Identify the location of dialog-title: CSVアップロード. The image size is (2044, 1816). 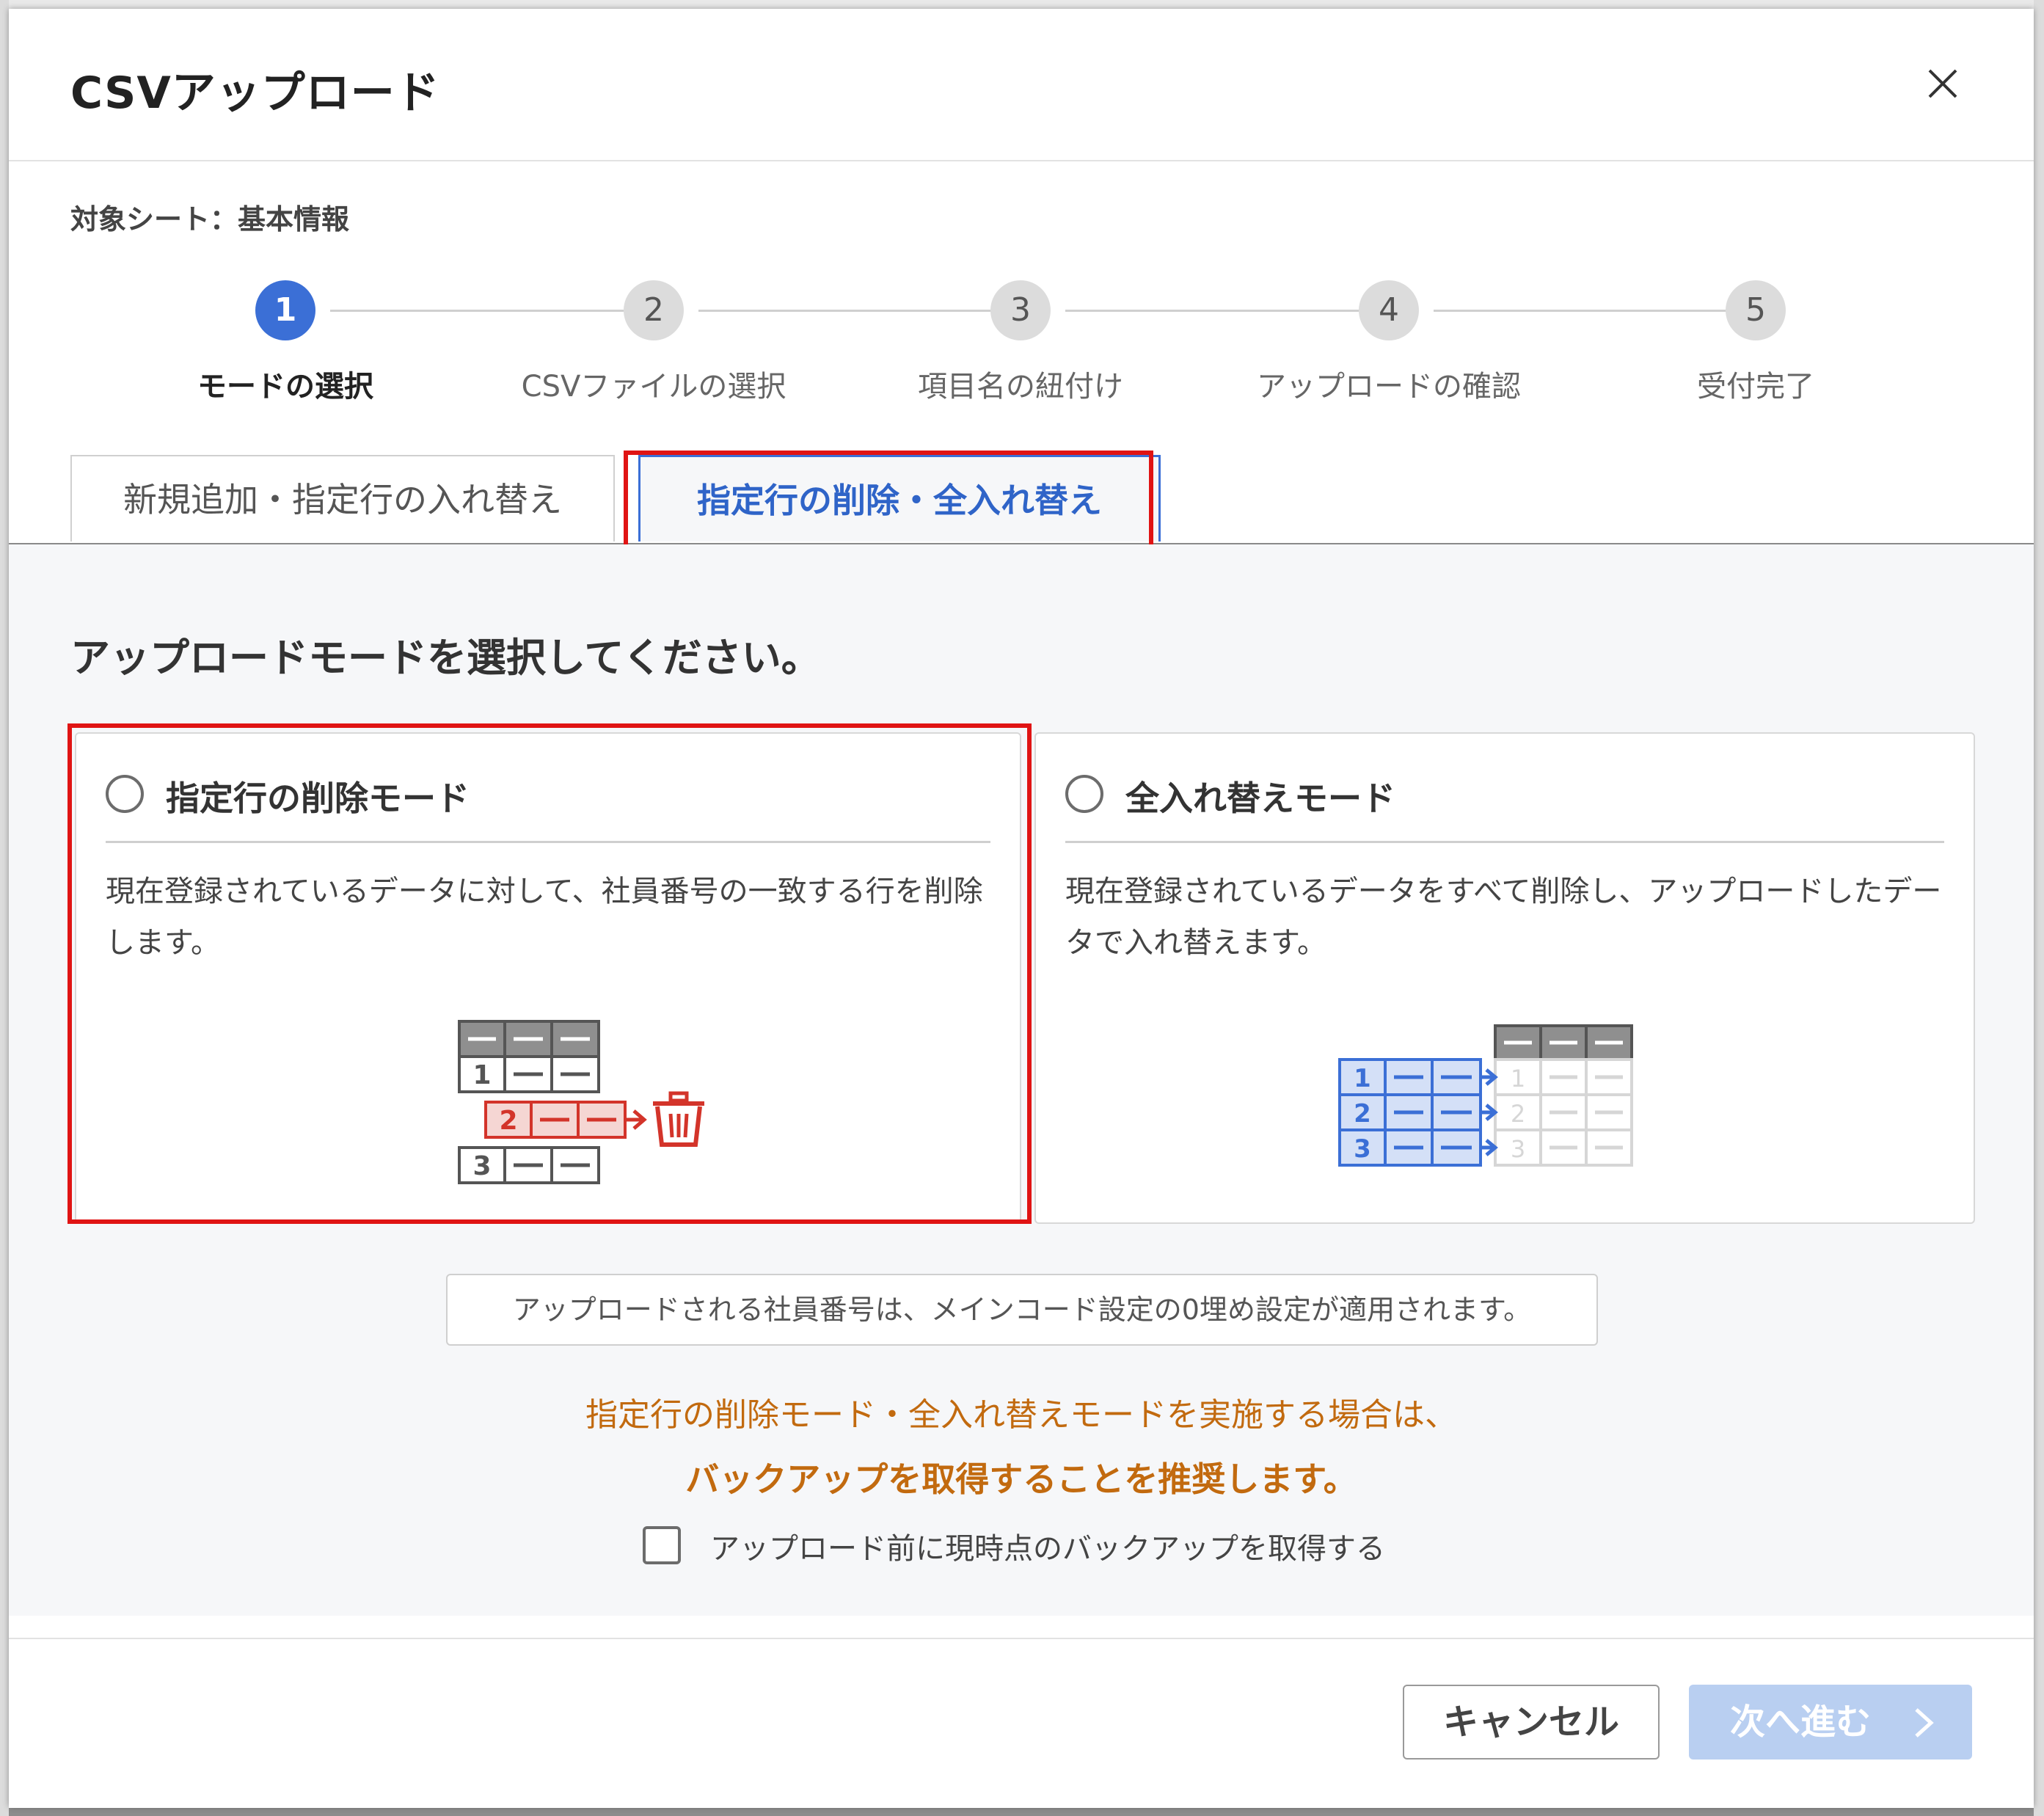
(255, 93).